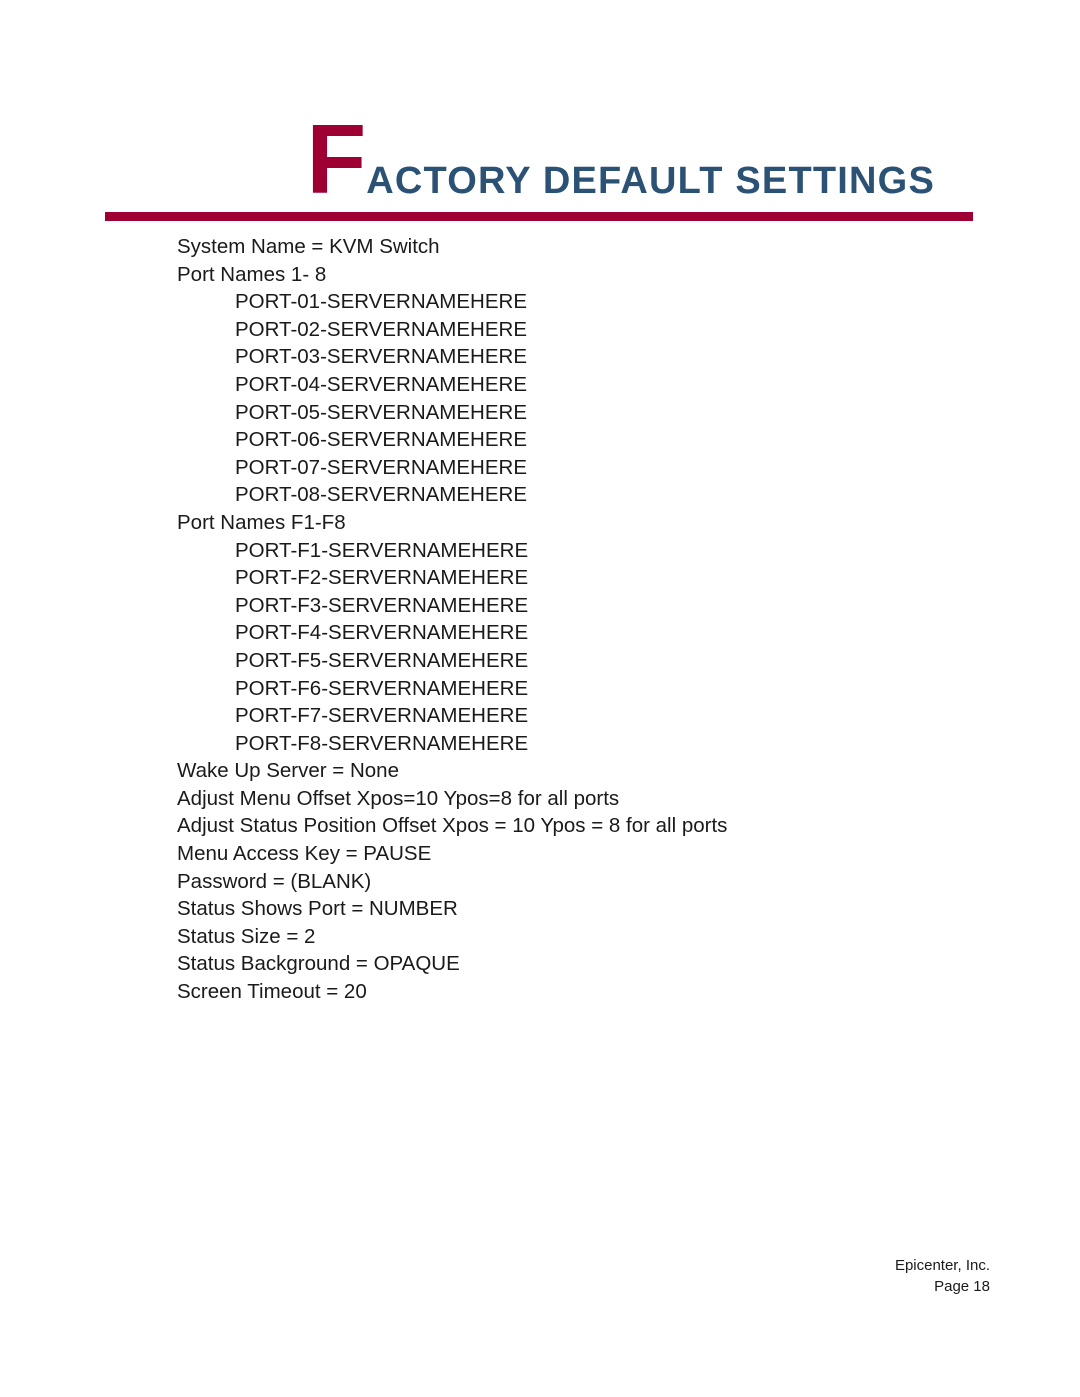 The width and height of the screenshot is (1080, 1397). Describe the element at coordinates (261, 522) in the screenshot. I see `settings-line: Port Names F1-F8` at that location.